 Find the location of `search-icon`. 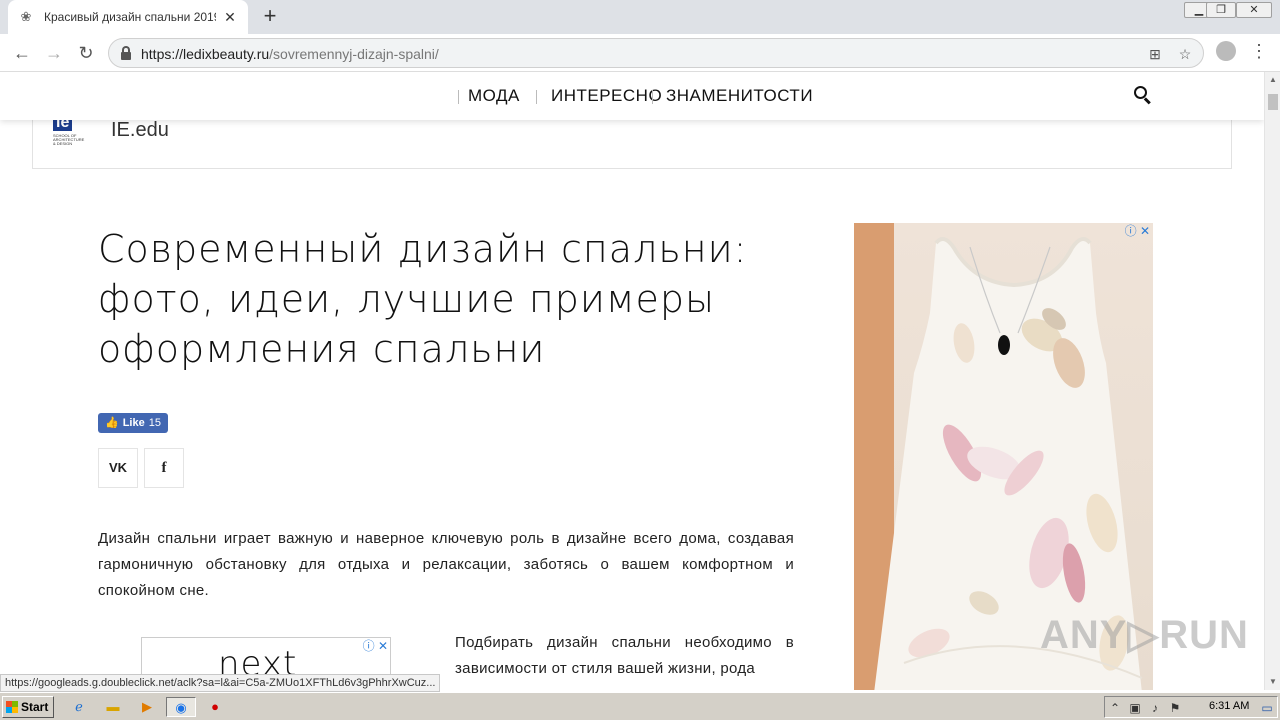

search-icon is located at coordinates (1143, 95).